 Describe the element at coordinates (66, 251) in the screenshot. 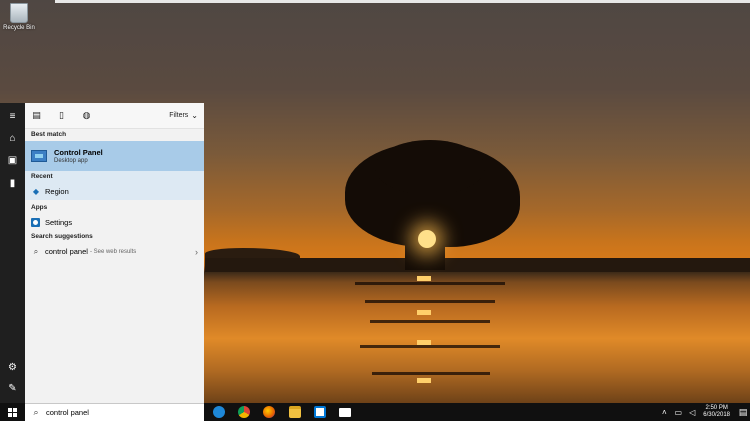

I see `suggestion-label: control panel` at that location.